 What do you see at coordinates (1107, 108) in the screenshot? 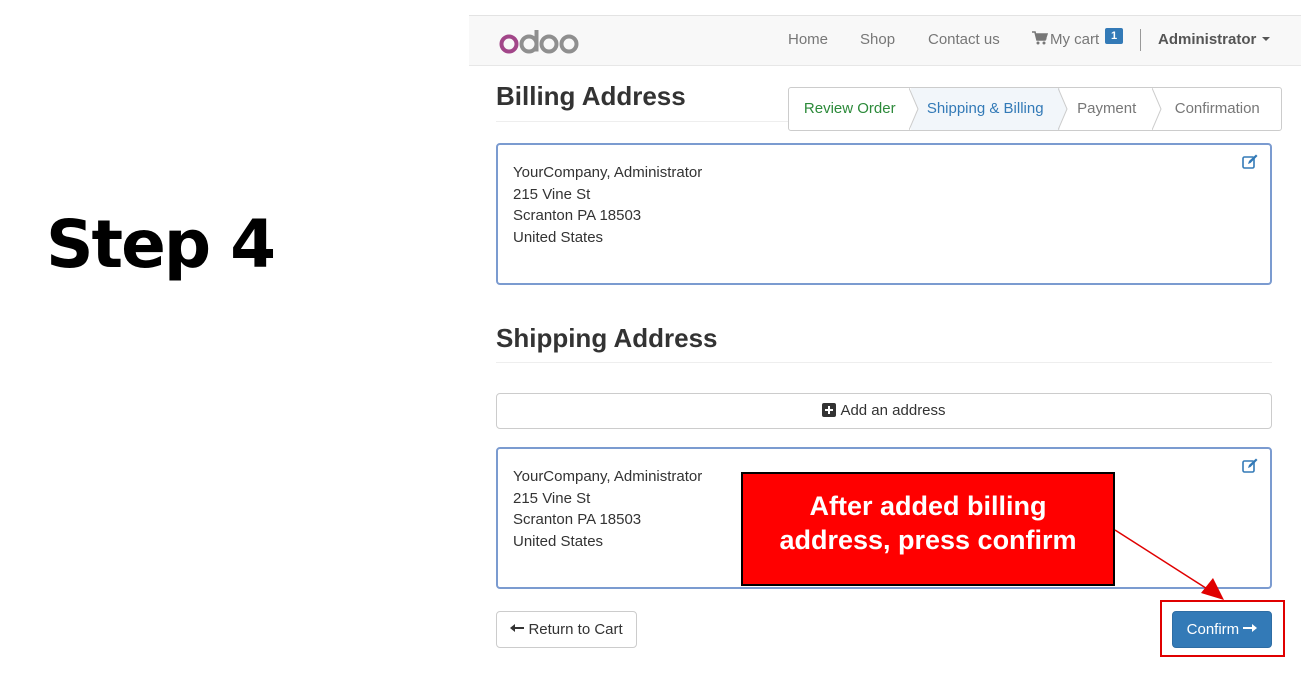
I see `wizard-step-label: Payment` at bounding box center [1107, 108].